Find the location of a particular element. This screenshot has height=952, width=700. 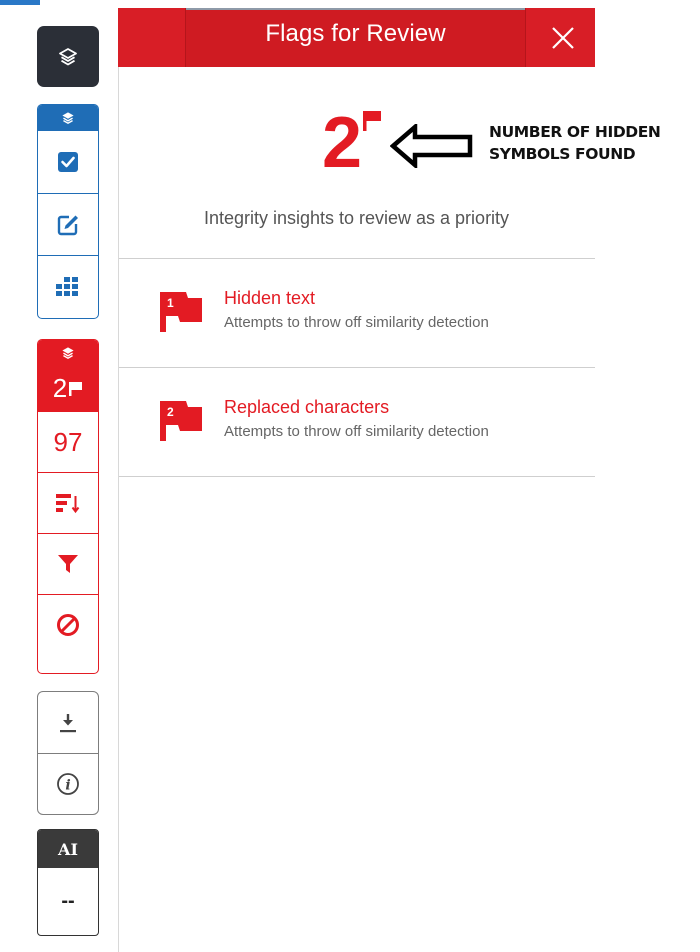

download-icon is located at coordinates (68, 722).